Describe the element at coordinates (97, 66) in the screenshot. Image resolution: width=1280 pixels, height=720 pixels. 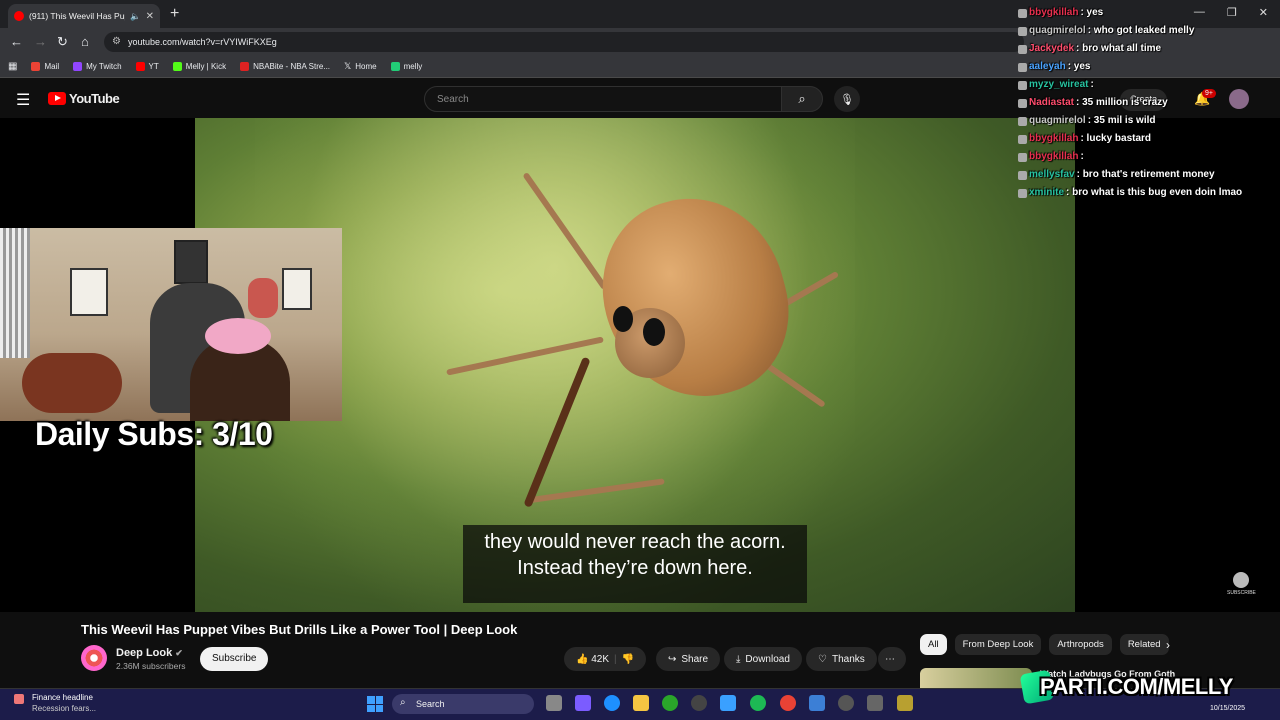
I see `bookmark-twitch: My Twitch` at that location.